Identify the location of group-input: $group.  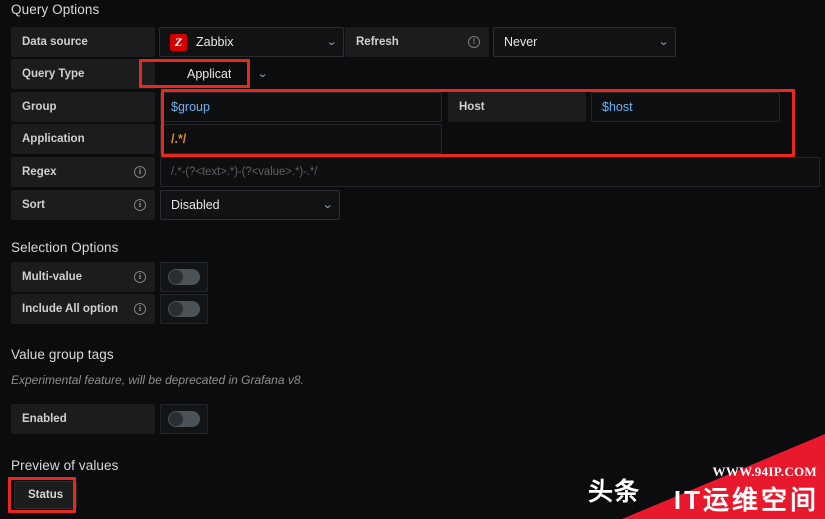
(301, 107).